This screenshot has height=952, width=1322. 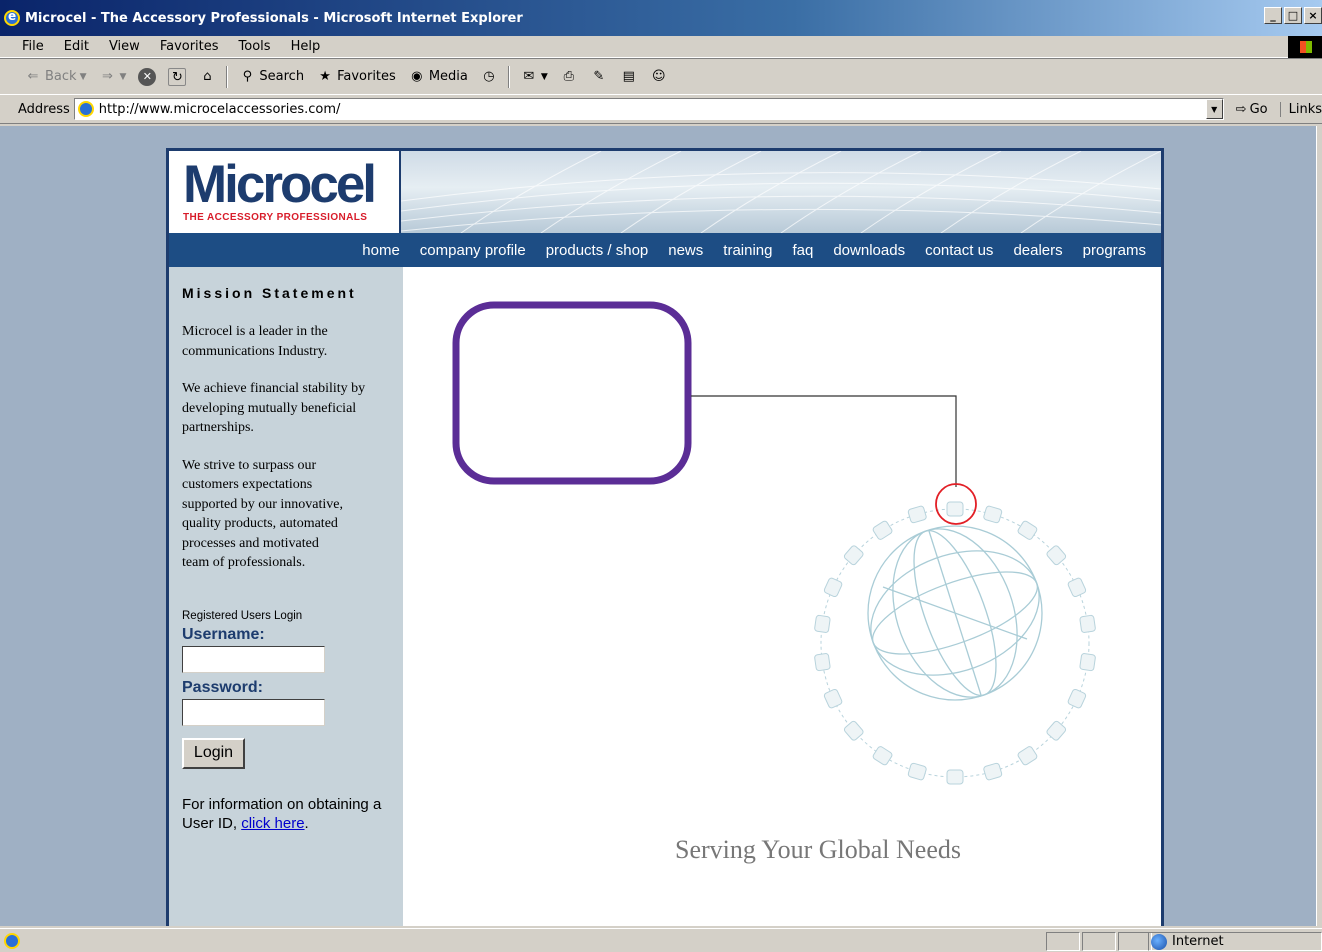 I want to click on login-heading: Registered Users Login, so click(x=242, y=615).